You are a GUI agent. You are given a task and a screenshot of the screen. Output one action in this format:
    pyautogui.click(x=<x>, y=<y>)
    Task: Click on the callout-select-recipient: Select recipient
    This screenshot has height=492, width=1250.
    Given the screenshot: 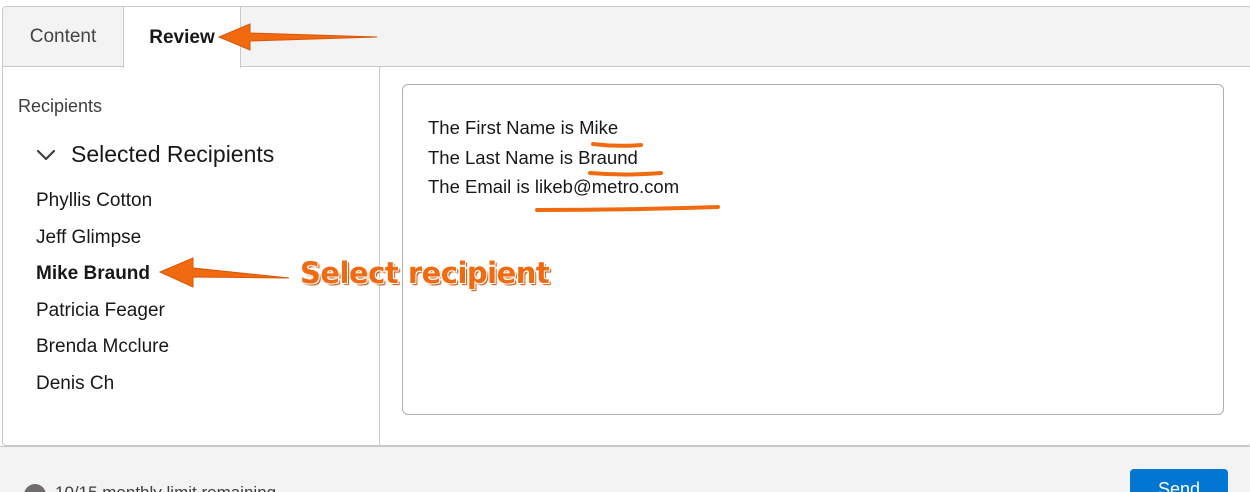 What is the action you would take?
    pyautogui.click(x=425, y=273)
    